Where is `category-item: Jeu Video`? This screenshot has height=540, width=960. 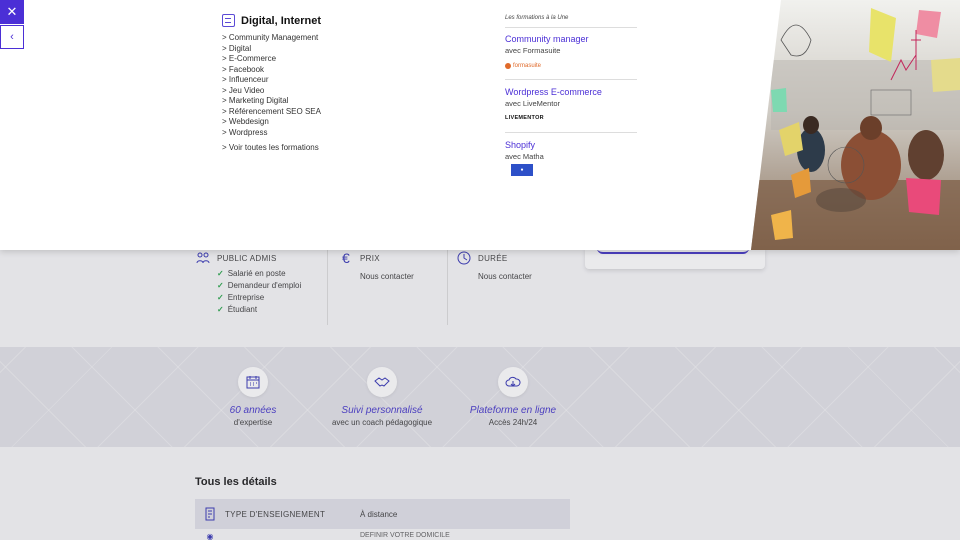
category-item: Jeu Video is located at coordinates (271, 91).